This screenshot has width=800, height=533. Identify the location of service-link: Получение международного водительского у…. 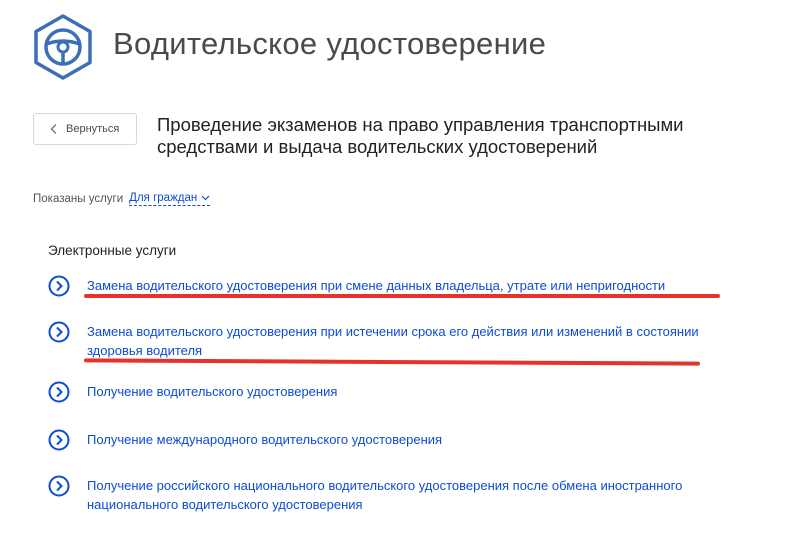
(412, 439).